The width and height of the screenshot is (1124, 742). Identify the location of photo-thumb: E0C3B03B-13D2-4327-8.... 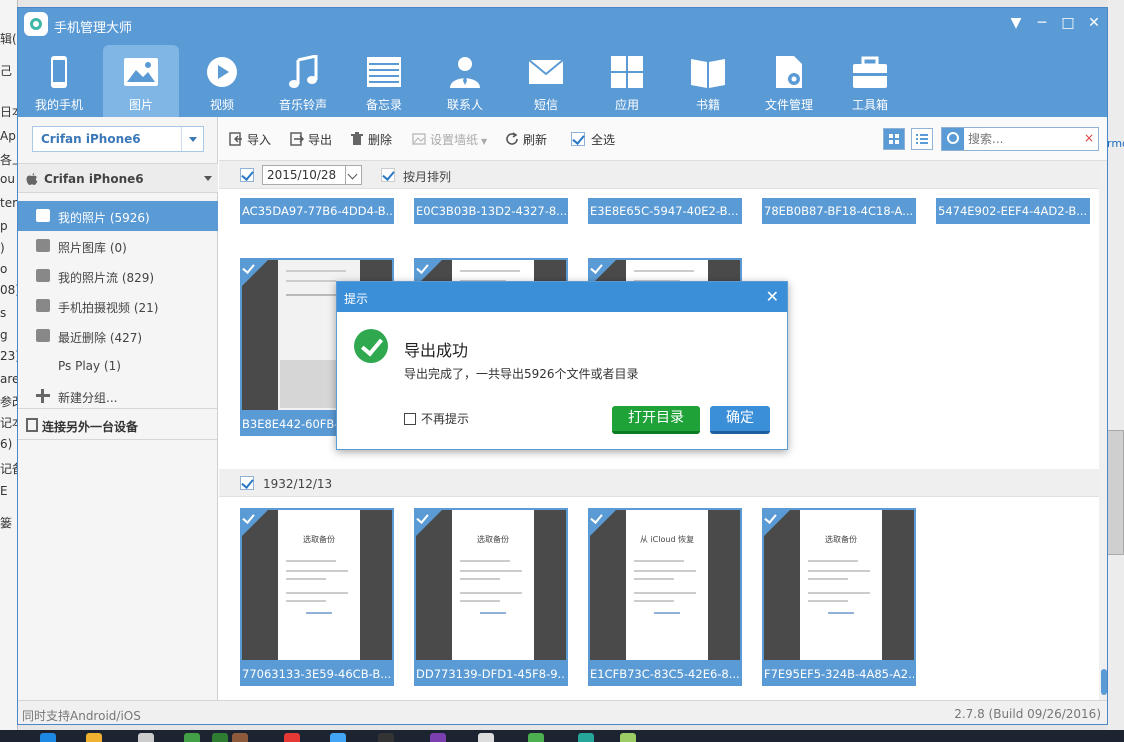
(491, 211).